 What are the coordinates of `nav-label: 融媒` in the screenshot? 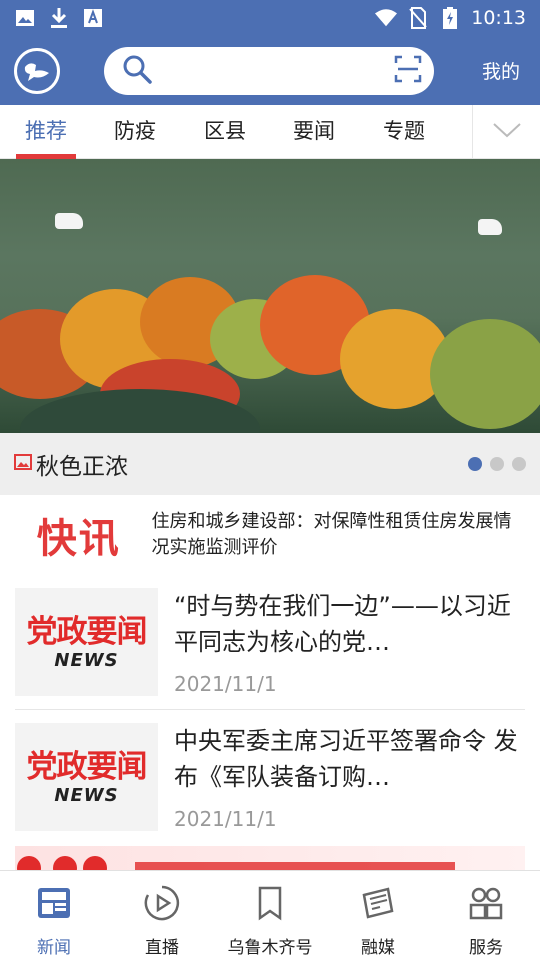 It's located at (378, 948).